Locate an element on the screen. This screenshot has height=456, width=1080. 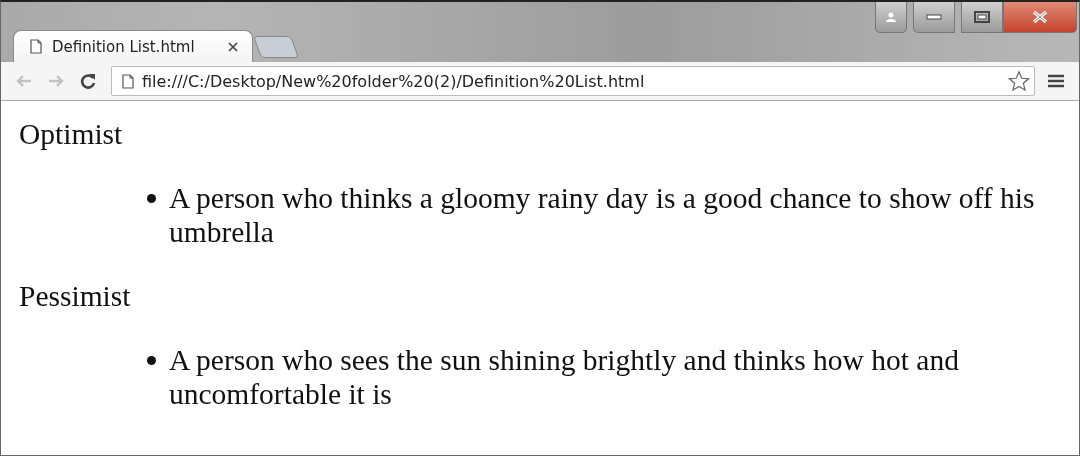
definition-term: Pessimist is located at coordinates (75, 296).